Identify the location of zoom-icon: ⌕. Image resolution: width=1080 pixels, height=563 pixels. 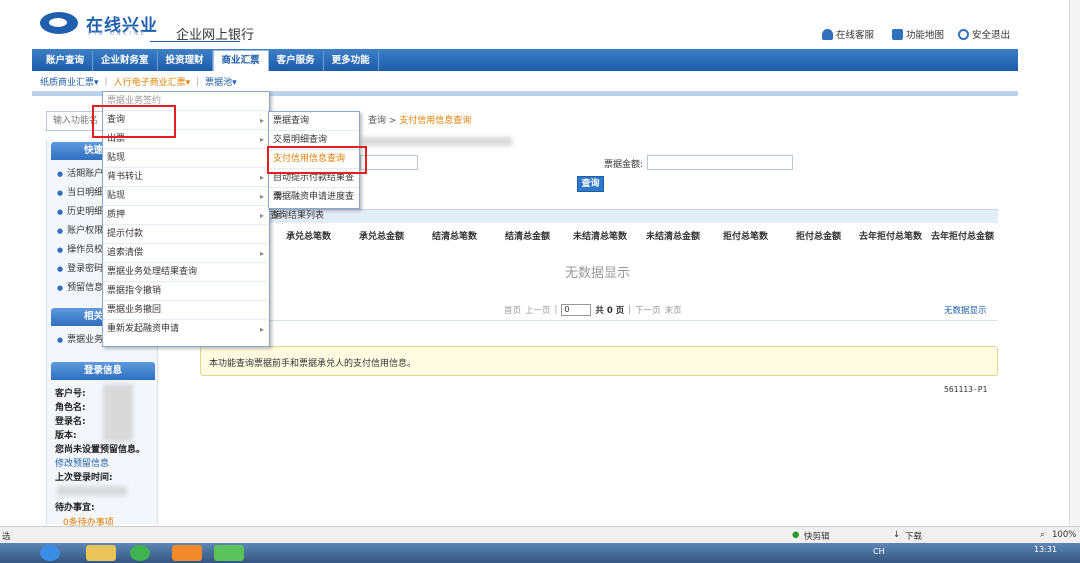
(1042, 535).